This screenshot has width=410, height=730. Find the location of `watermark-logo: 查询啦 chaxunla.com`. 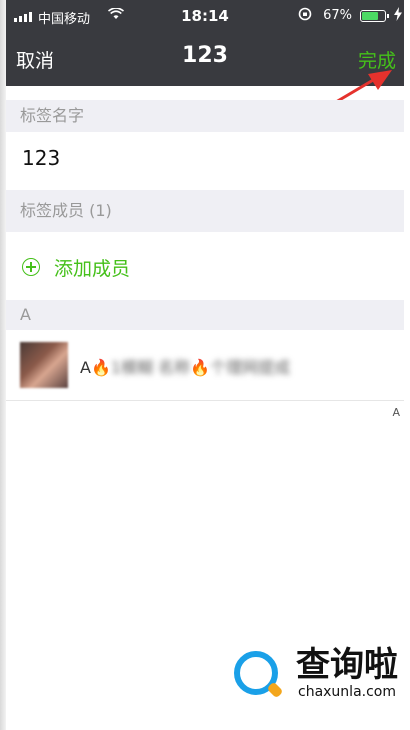

watermark-logo: 查询啦 chaxunla.com is located at coordinates (316, 673).